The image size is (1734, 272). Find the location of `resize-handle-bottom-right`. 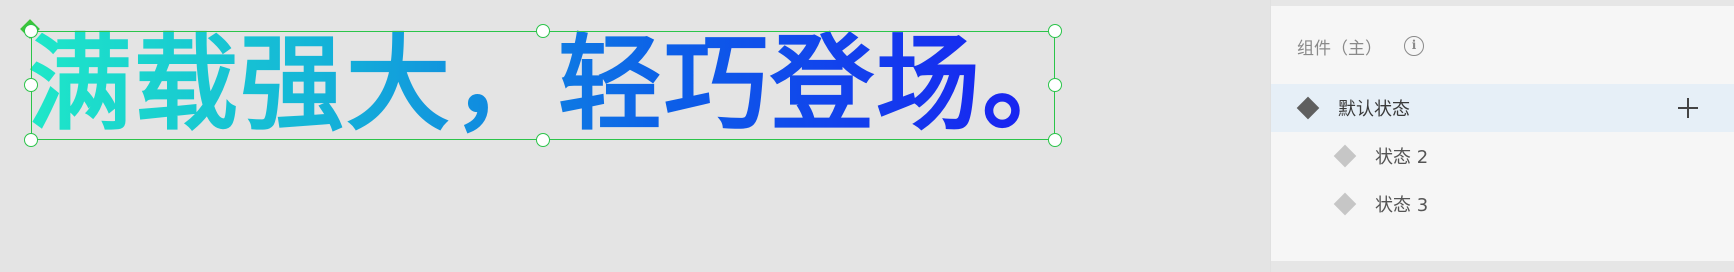

resize-handle-bottom-right is located at coordinates (1055, 140).